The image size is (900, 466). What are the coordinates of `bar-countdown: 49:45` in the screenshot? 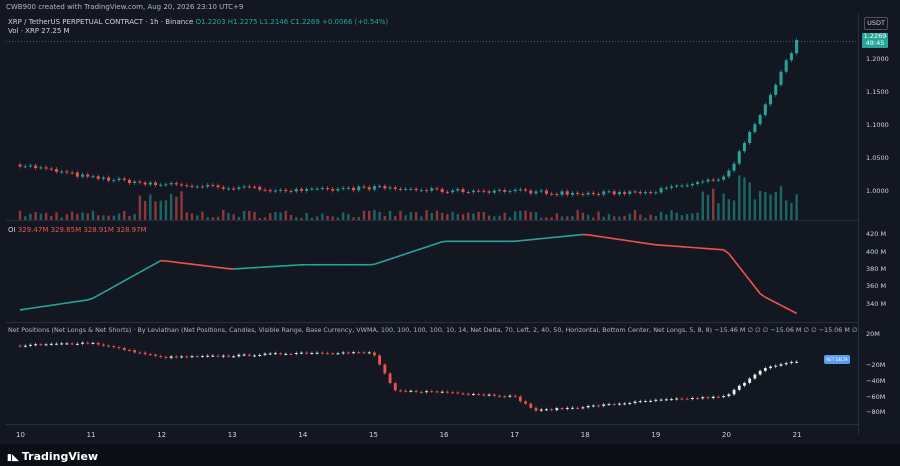 It's located at (875, 43).